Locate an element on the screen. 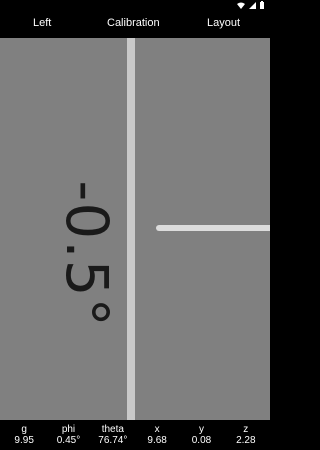  sensor-value: 0.45° is located at coordinates (68, 440).